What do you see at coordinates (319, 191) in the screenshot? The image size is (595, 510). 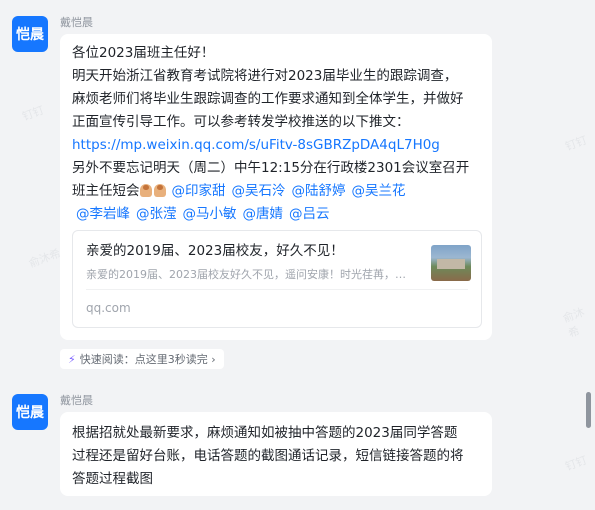 I see `mention: @陆舒婷` at bounding box center [319, 191].